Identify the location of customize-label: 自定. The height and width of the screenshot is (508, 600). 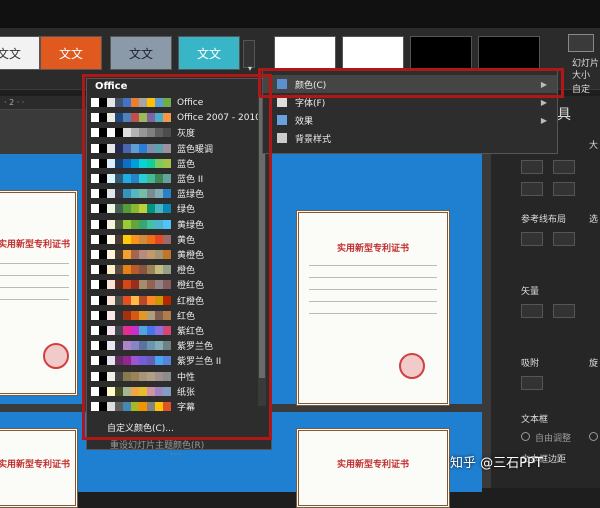
(581, 88).